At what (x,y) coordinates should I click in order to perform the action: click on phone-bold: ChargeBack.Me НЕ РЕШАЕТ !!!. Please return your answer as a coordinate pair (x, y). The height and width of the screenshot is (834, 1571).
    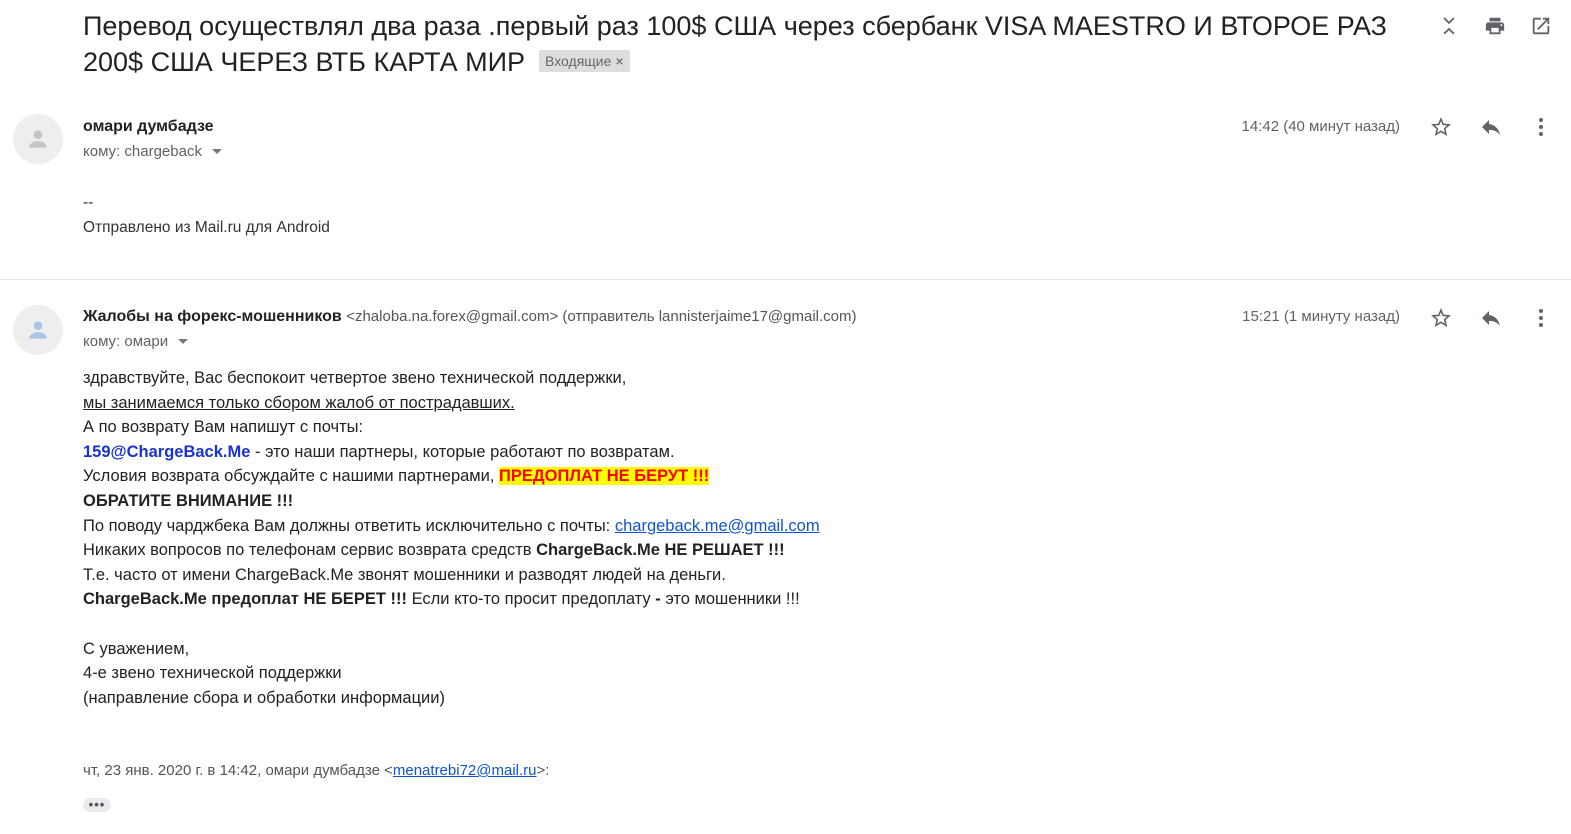
    Looking at the image, I should click on (660, 550).